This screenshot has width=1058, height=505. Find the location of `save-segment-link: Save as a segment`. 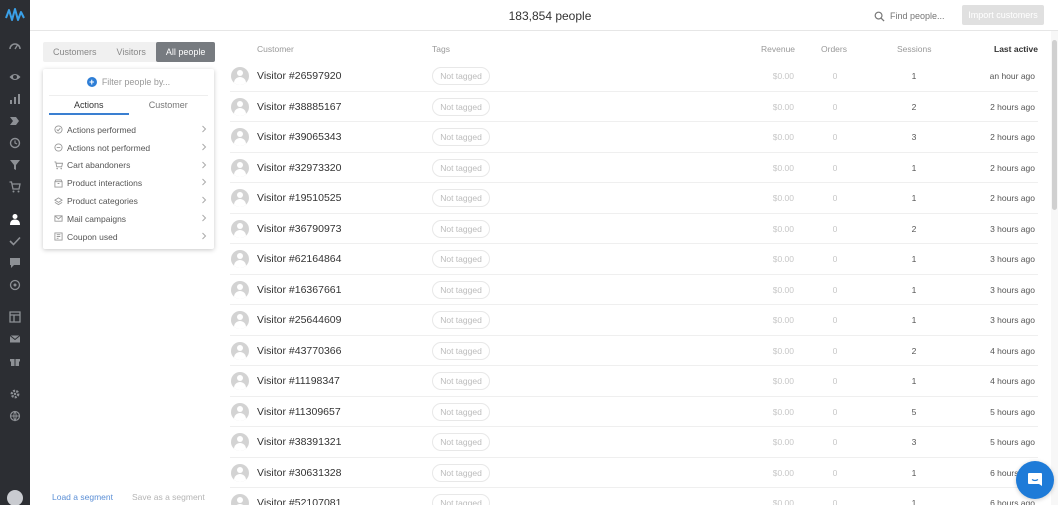

save-segment-link: Save as a segment is located at coordinates (168, 497).